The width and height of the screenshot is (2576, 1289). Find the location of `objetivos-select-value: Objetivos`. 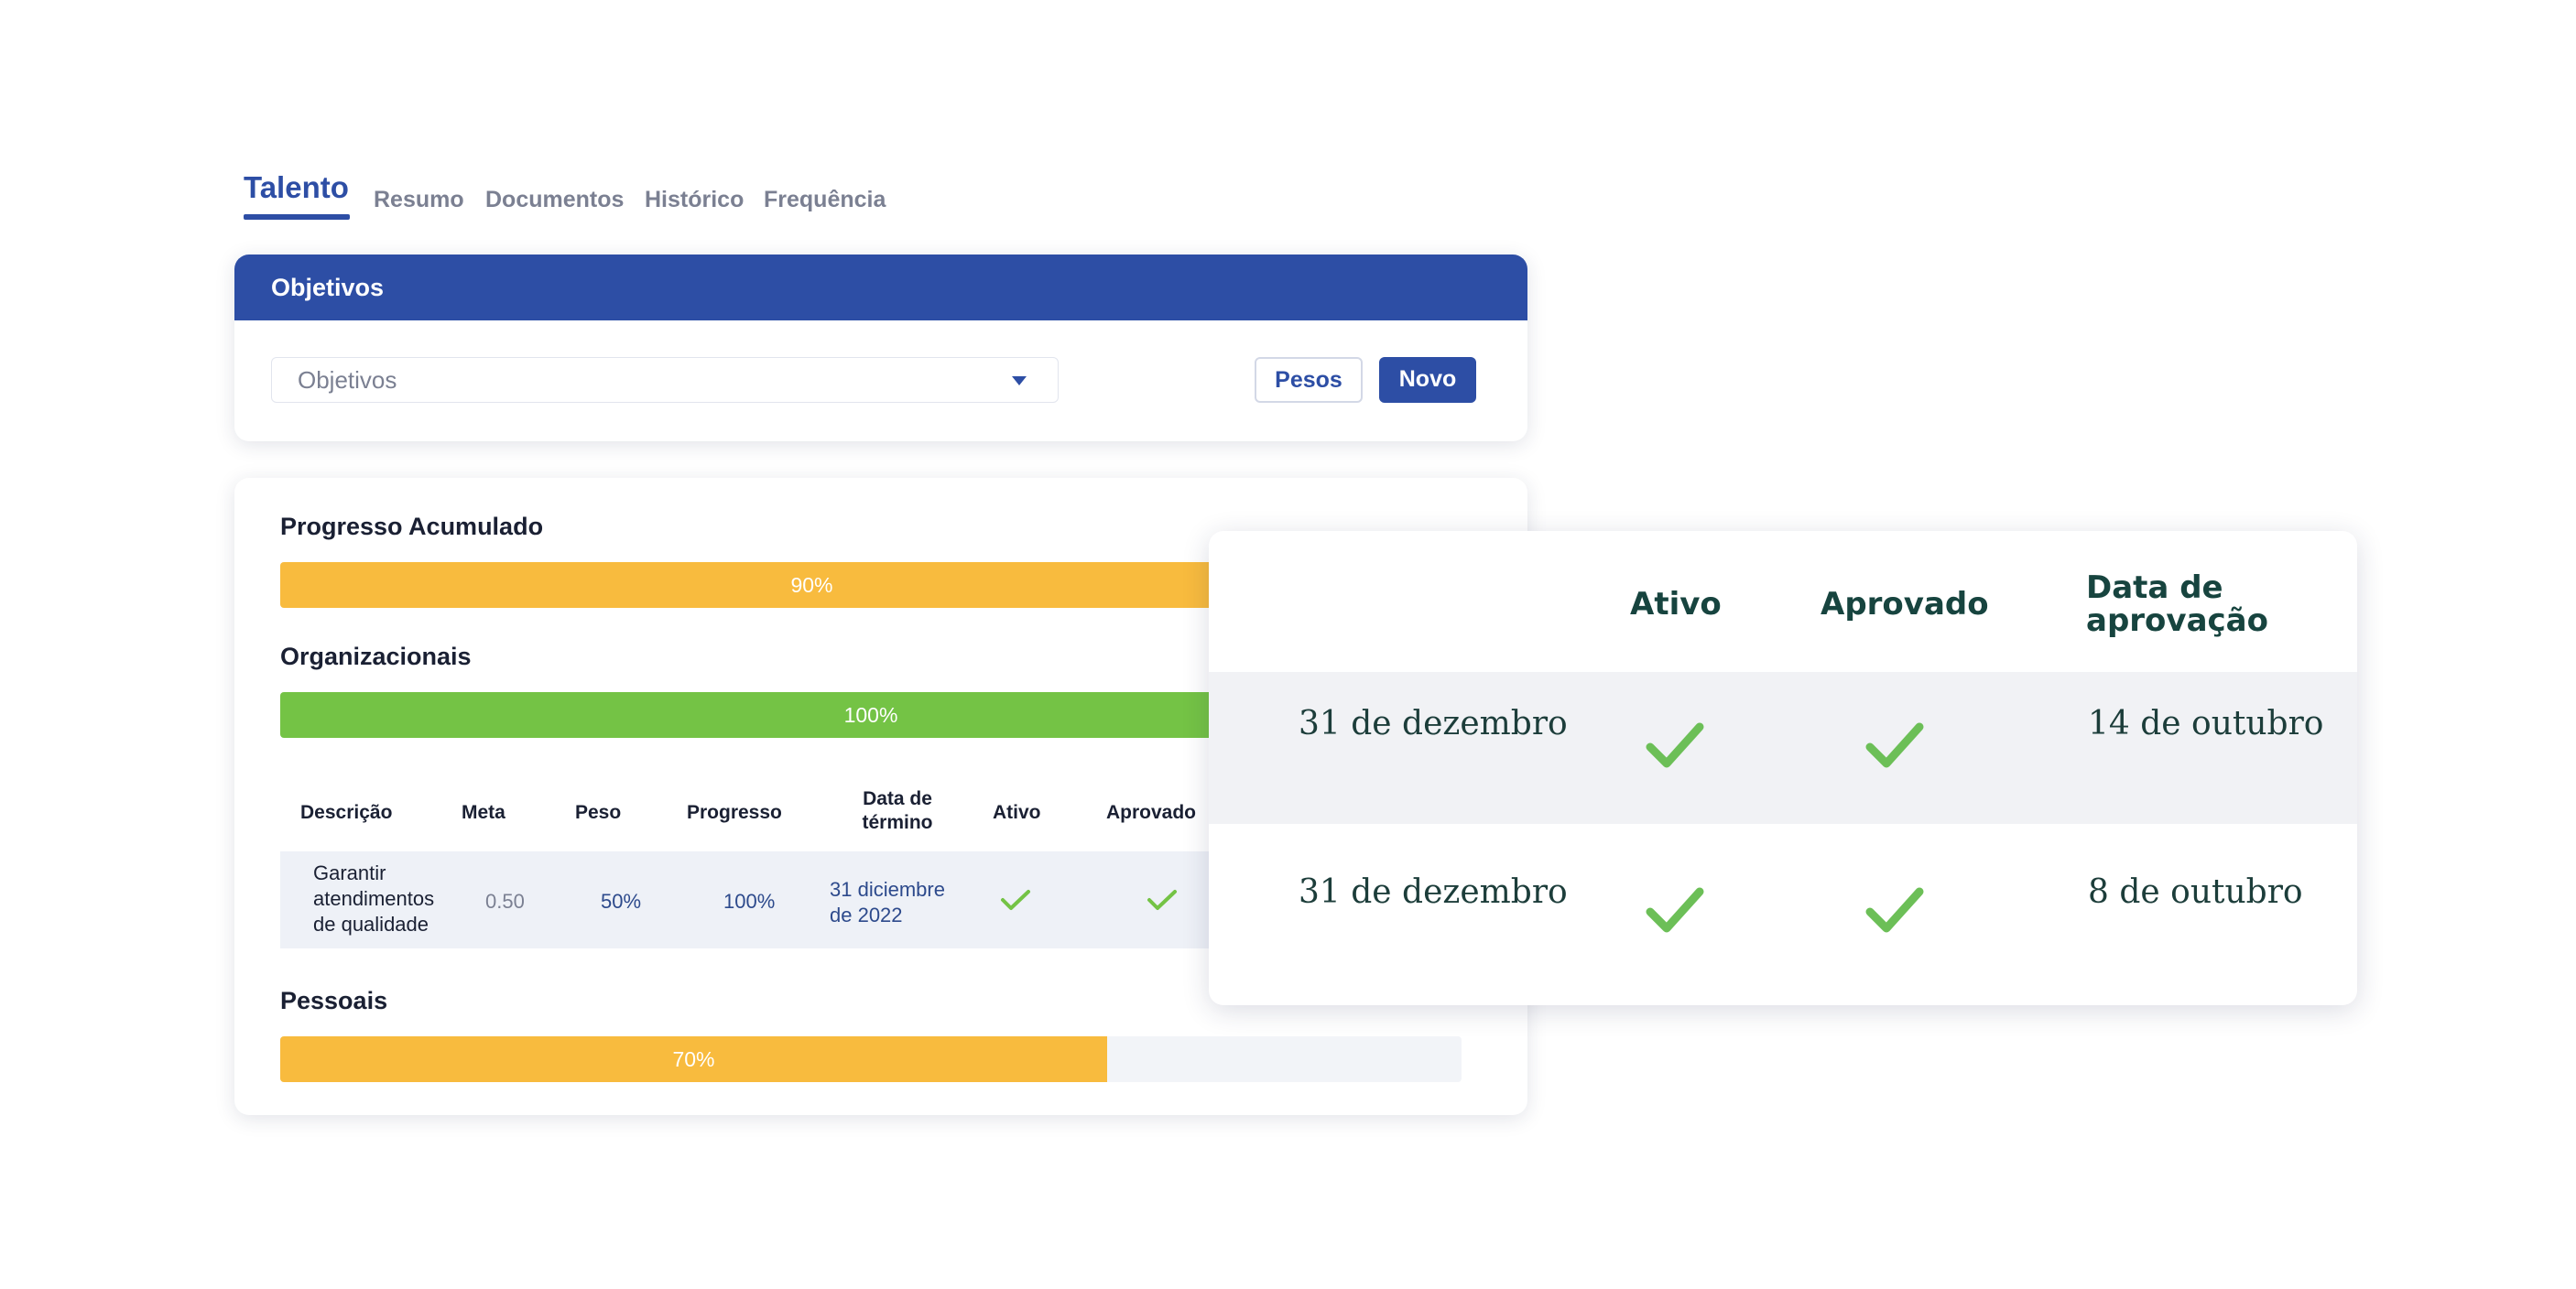

objetivos-select-value: Objetivos is located at coordinates (347, 380).